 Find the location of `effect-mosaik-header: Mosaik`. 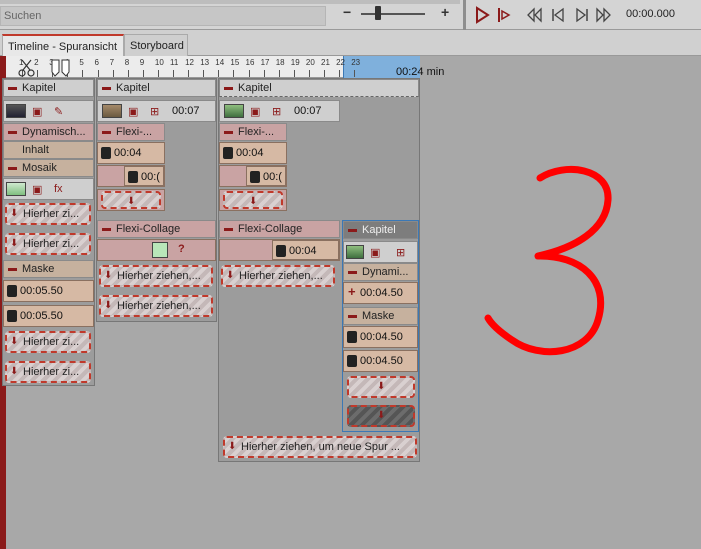

effect-mosaik-header: Mosaik is located at coordinates (48, 168).